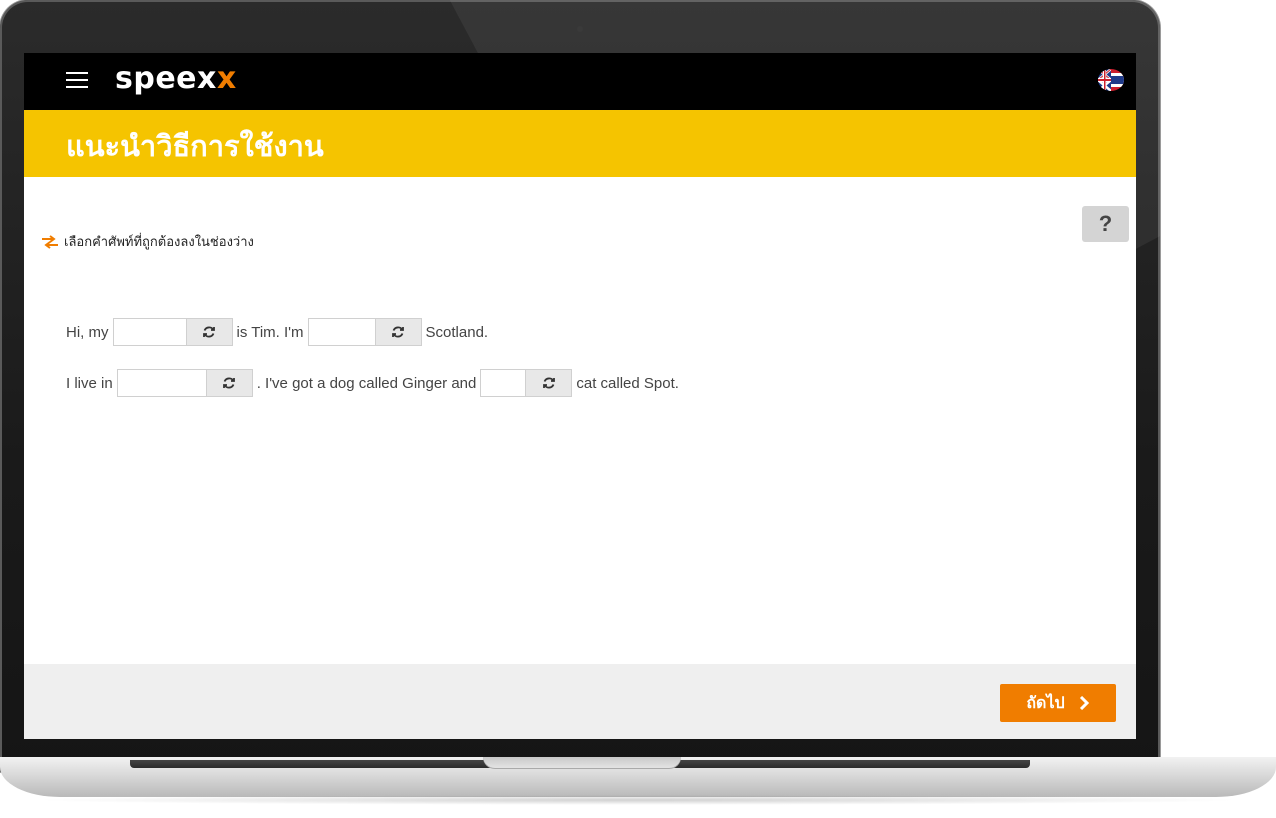 Image resolution: width=1276 pixels, height=818 pixels. I want to click on sentence-text: cat called Spot., so click(627, 383).